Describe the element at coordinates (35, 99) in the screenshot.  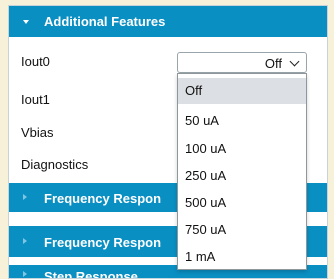
I see `iout1-label: Iout1` at that location.